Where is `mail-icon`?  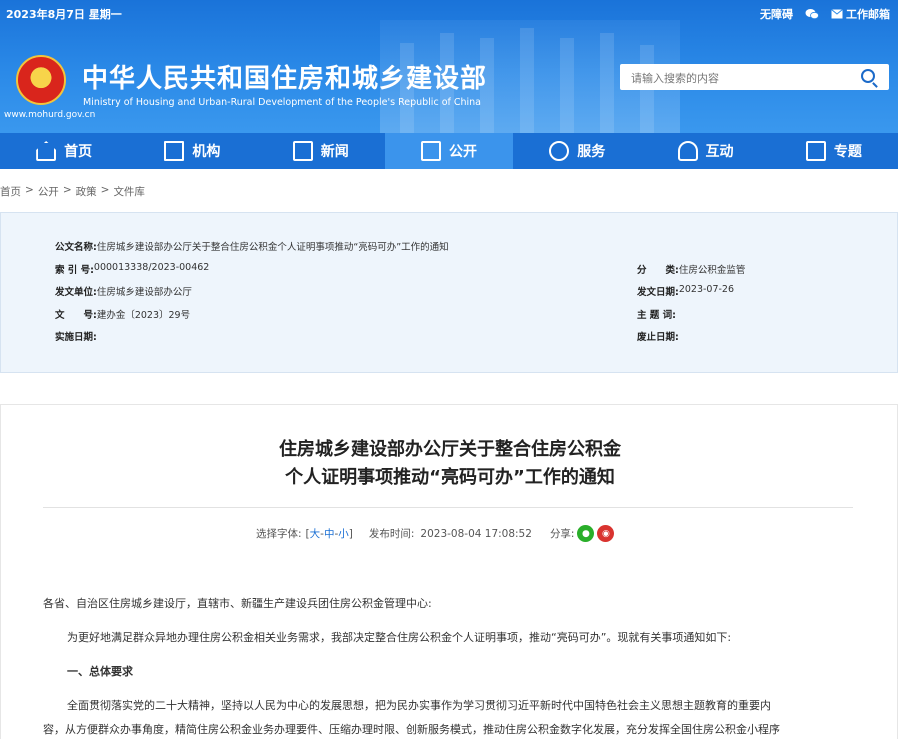 mail-icon is located at coordinates (837, 14).